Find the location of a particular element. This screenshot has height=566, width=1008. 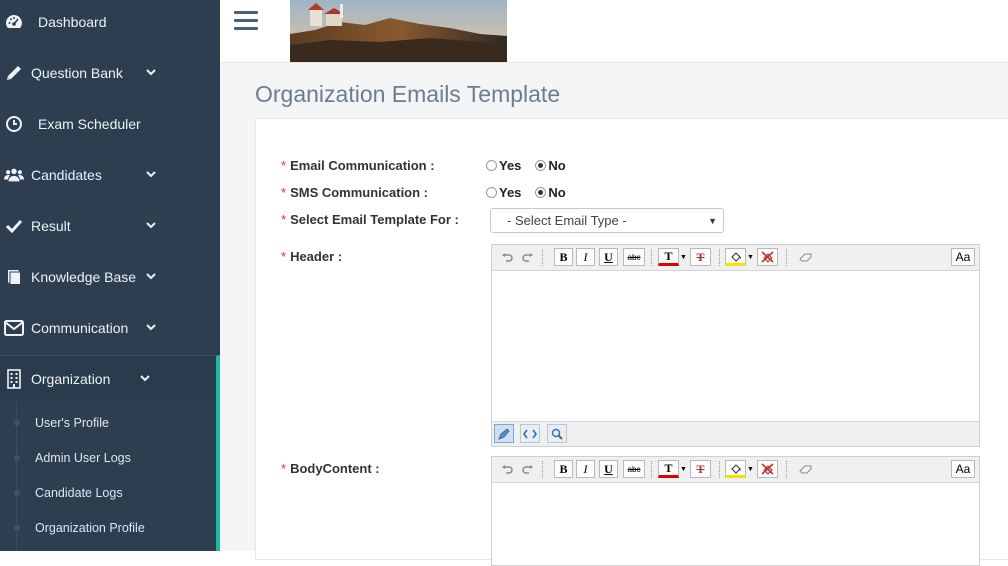

design-mode-icon is located at coordinates (504, 433).